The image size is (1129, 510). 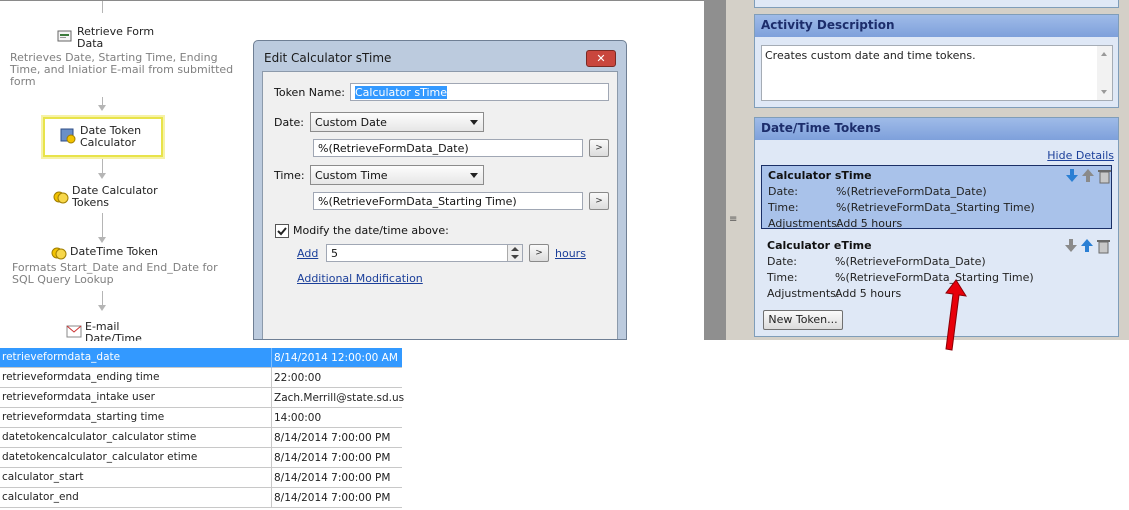 I want to click on table-cell-value: 8/14/2014 12:00:00 AM, so click(x=336, y=358).